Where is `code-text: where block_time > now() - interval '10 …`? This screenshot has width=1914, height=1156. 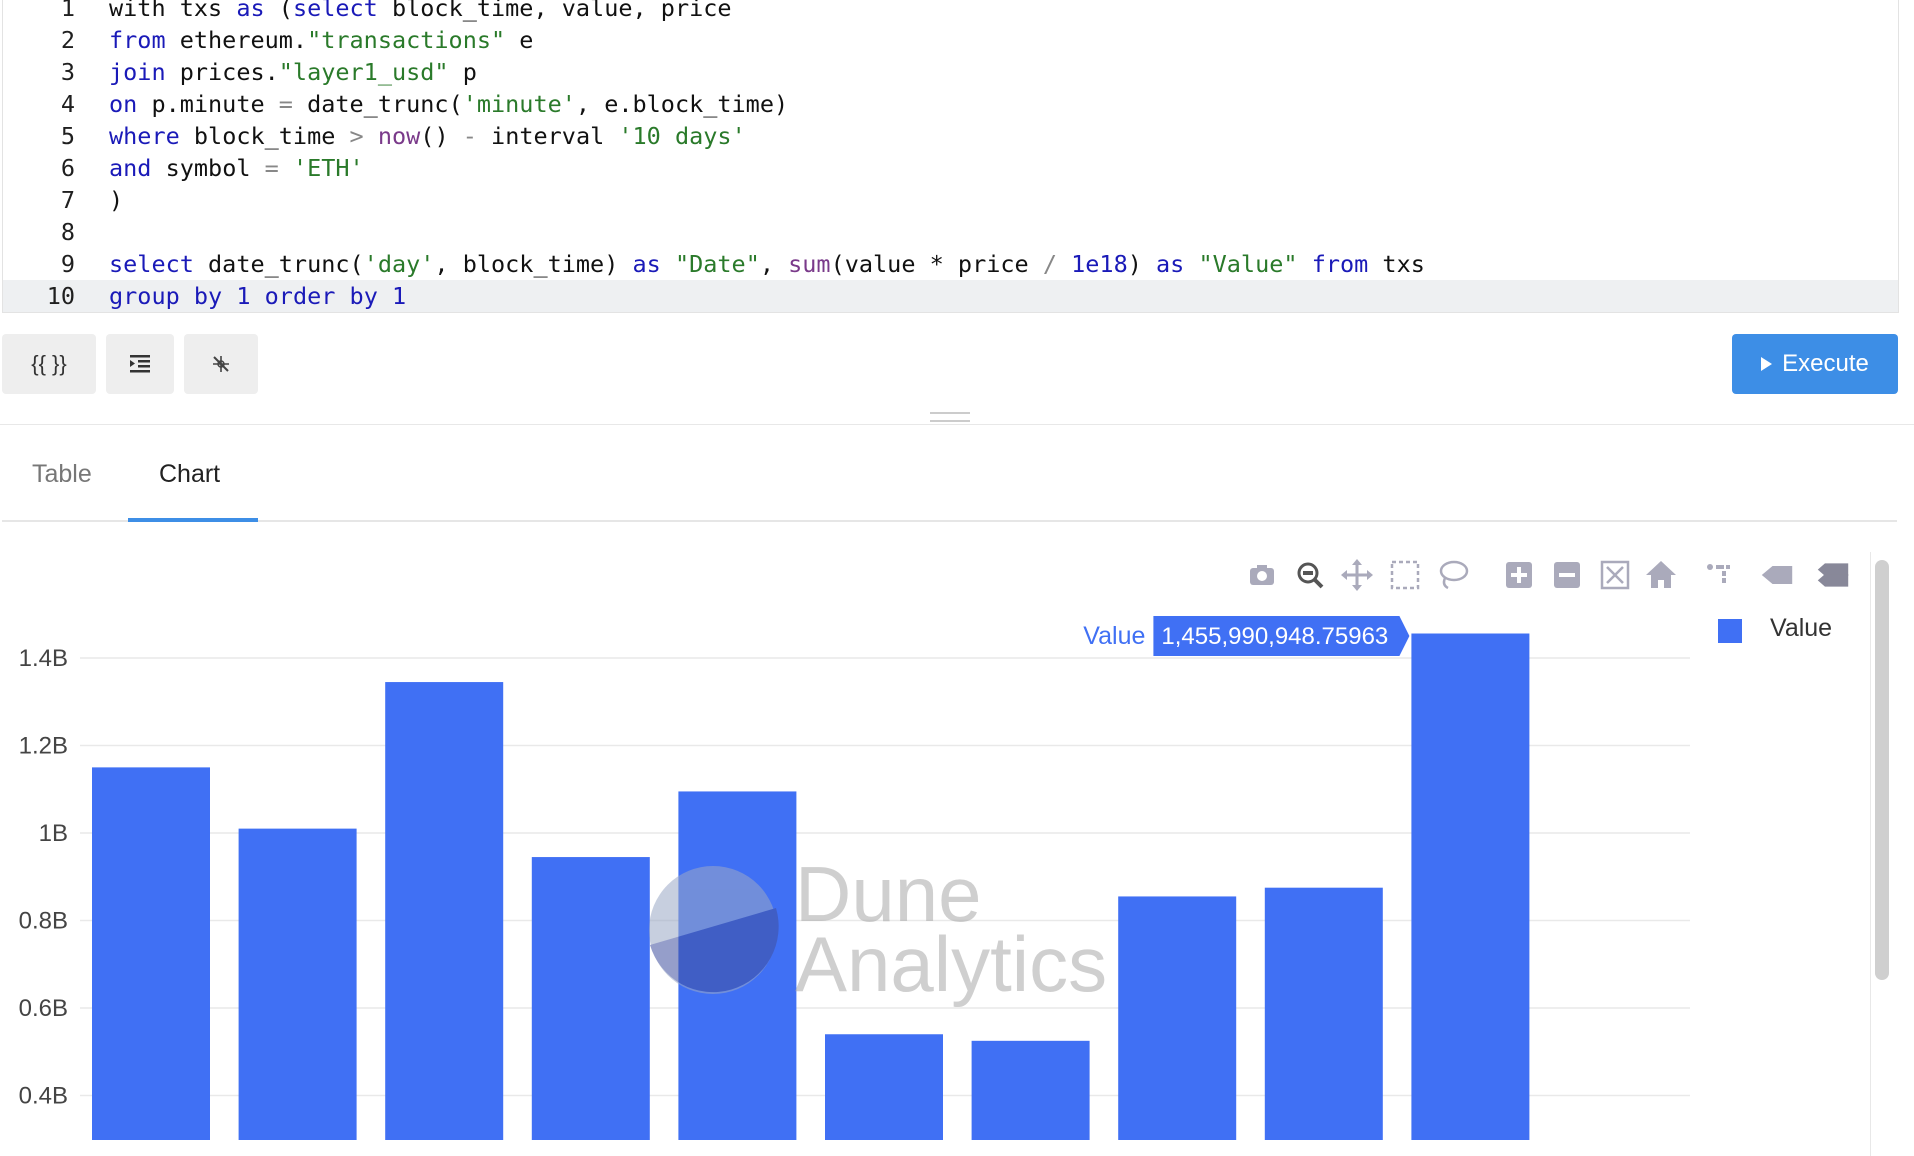 code-text: where block_time > now() - interval '10 … is located at coordinates (427, 136).